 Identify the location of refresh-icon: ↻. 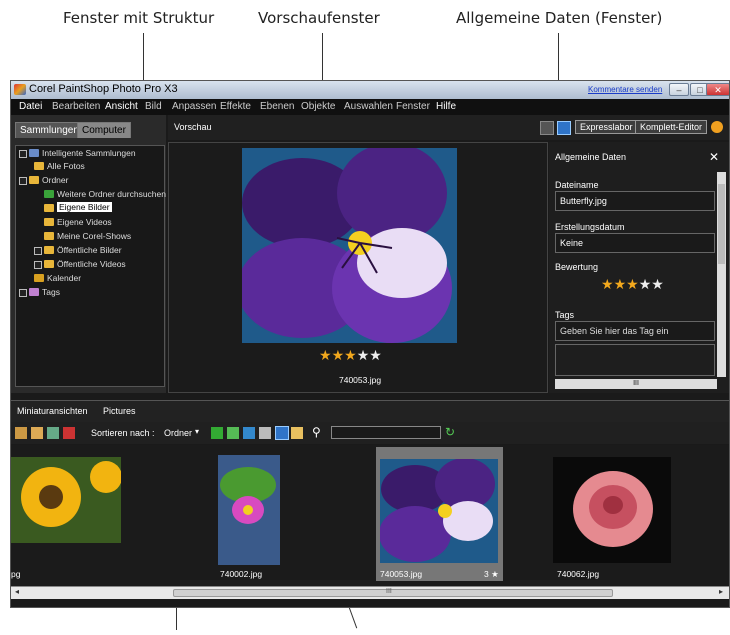
(450, 432).